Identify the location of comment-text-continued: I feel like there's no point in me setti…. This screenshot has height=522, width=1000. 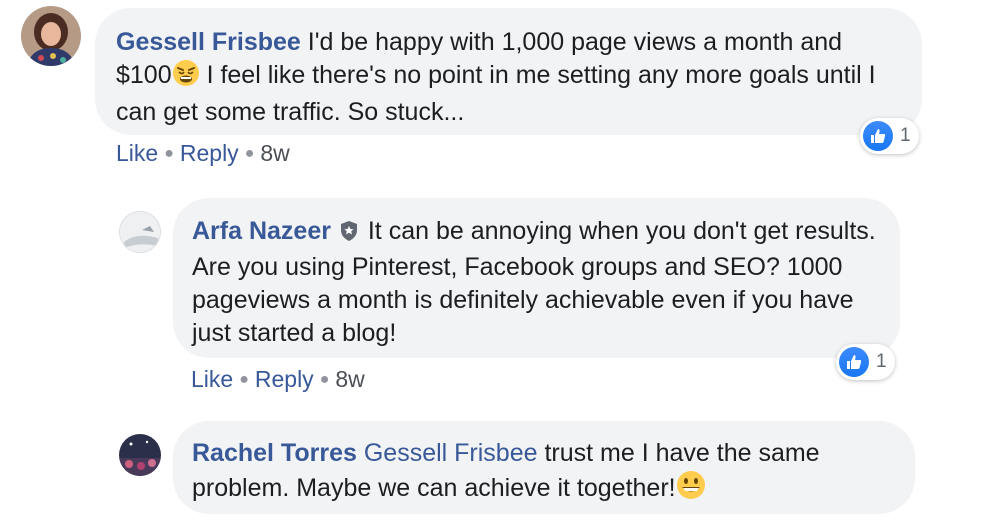
(496, 93).